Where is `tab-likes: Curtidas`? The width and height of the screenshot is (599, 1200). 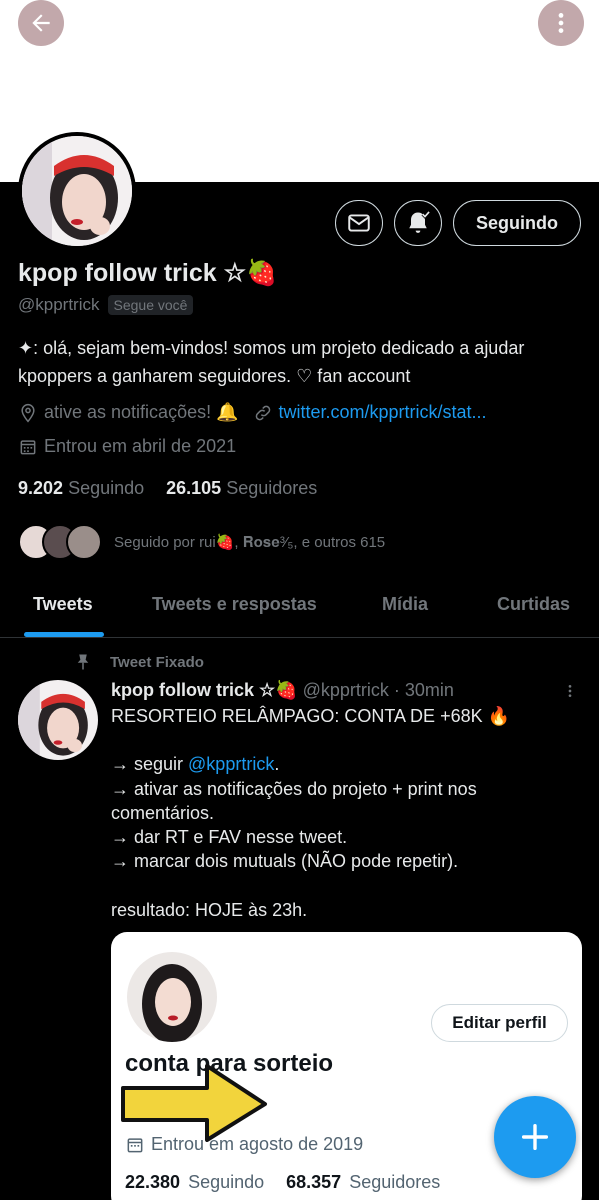
tab-likes: Curtidas is located at coordinates (533, 604).